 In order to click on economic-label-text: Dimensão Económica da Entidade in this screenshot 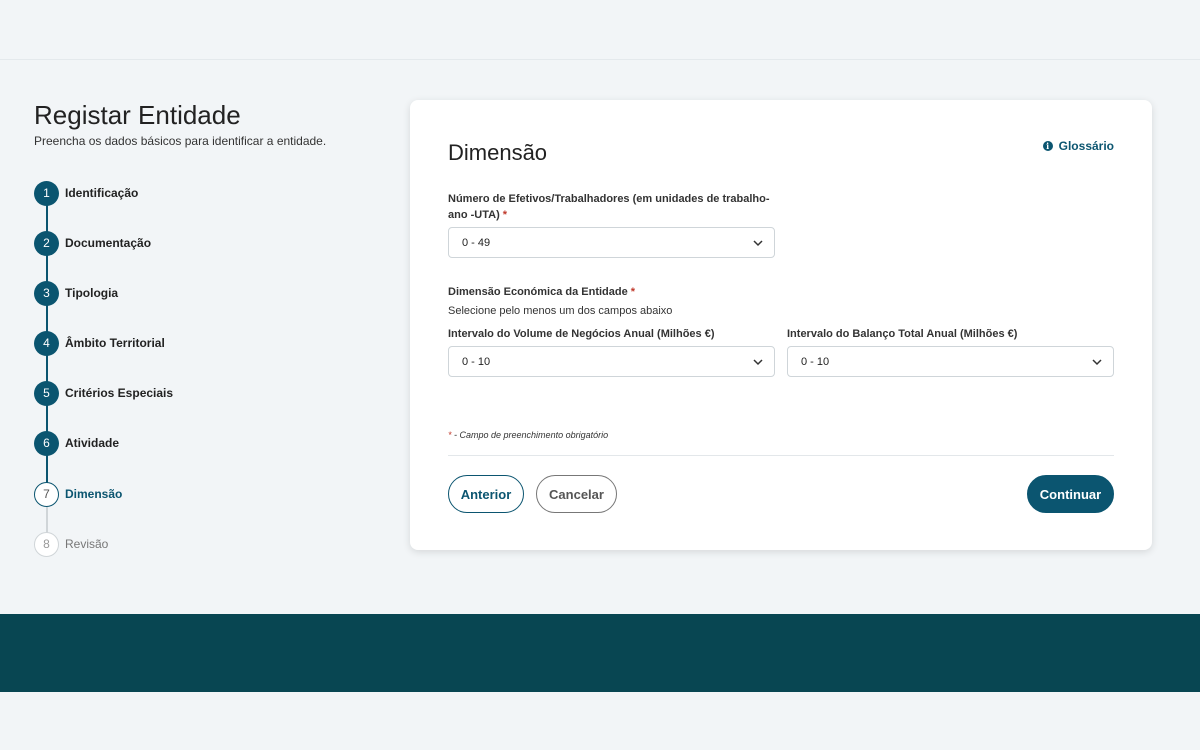, I will do `click(538, 292)`.